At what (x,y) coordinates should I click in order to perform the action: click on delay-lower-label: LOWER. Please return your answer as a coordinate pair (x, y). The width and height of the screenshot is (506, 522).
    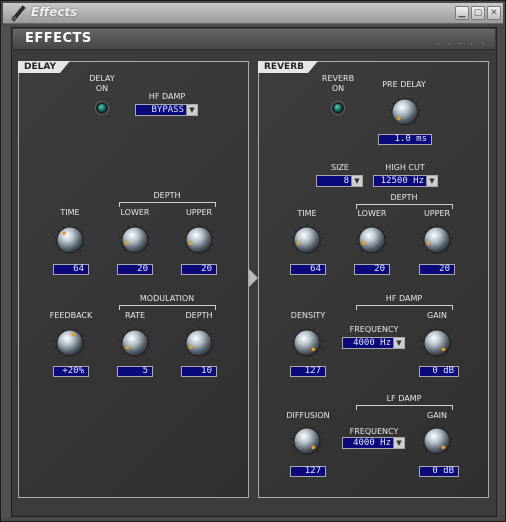
    Looking at the image, I should click on (135, 212).